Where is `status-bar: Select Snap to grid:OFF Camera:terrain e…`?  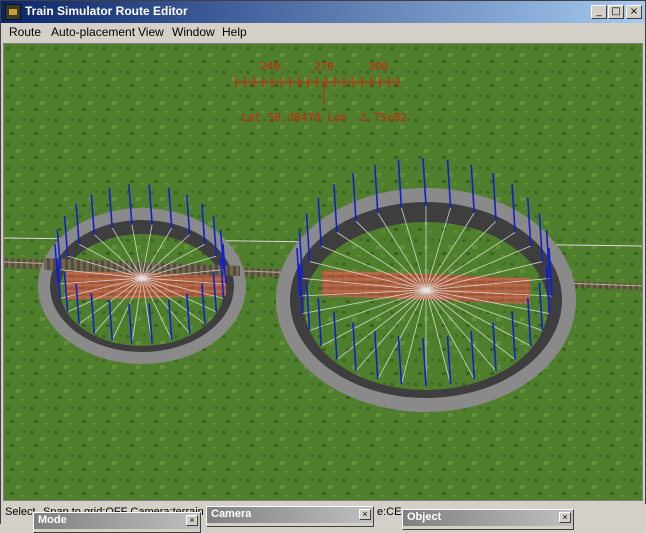
status-bar: Select Snap to grid:OFF Camera:terrain e… is located at coordinates (323, 518).